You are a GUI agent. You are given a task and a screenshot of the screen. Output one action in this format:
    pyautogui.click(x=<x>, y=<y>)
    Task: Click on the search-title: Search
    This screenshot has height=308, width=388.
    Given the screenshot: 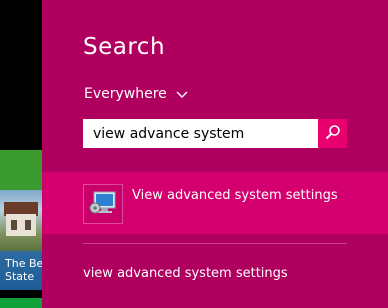 What is the action you would take?
    pyautogui.click(x=124, y=47)
    